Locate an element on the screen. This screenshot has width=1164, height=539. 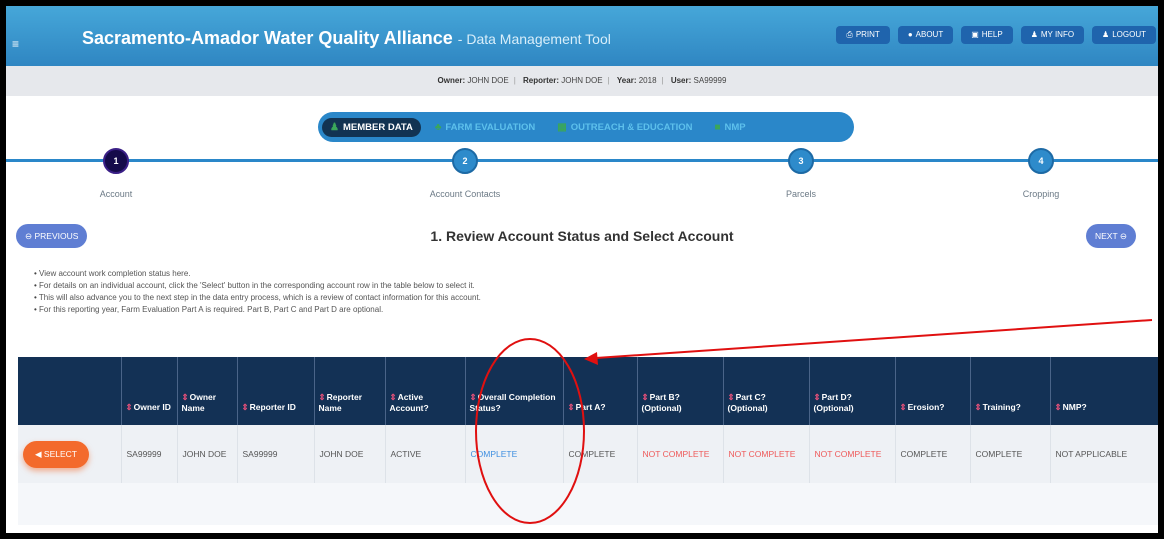
next-button: NEXT ⊖ is located at coordinates (1111, 236).